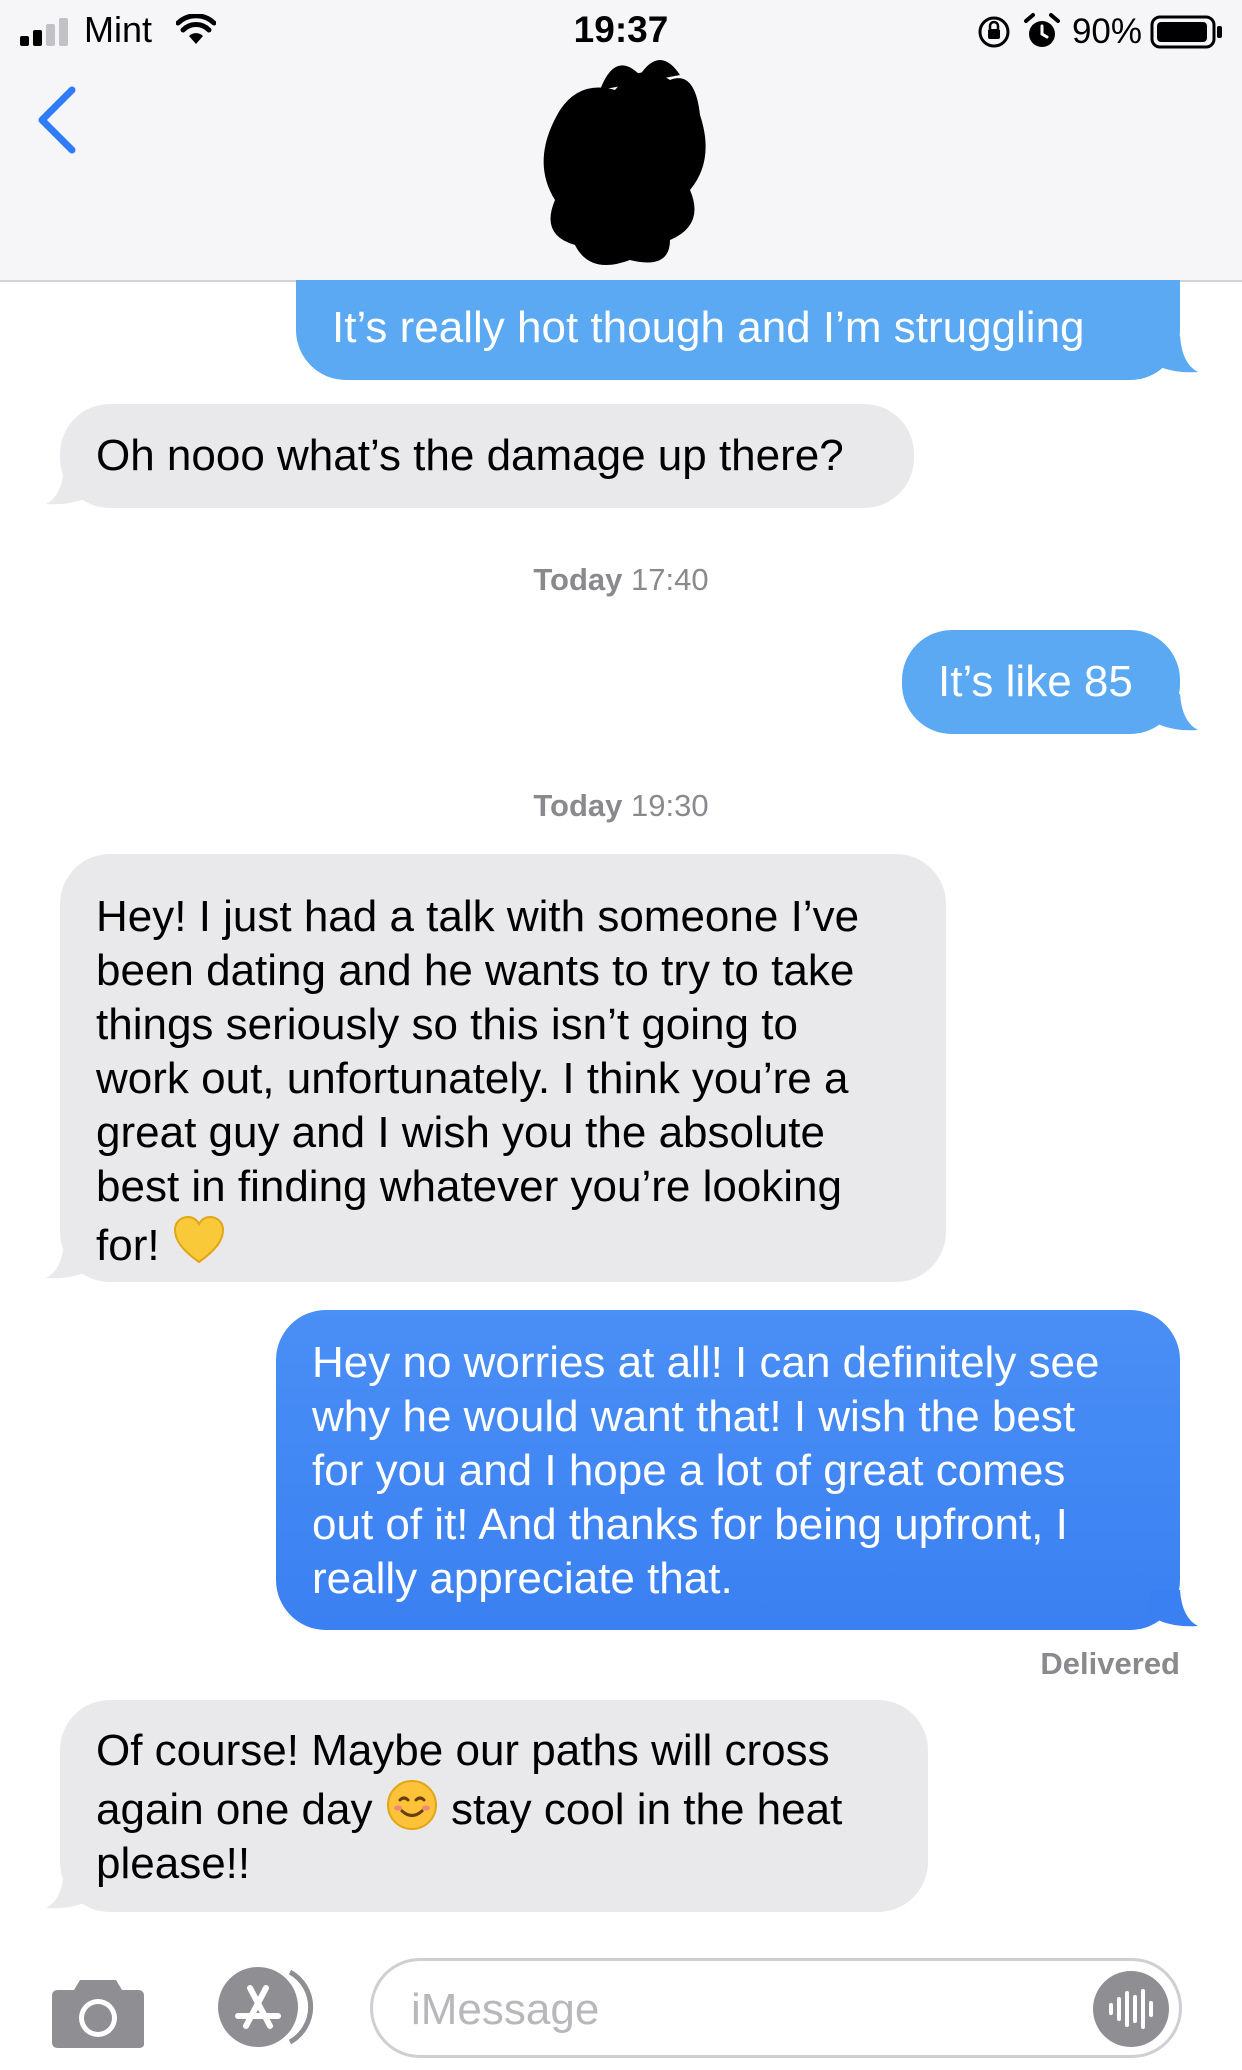 The image size is (1242, 2070). What do you see at coordinates (522, 1578) in the screenshot?
I see `message-line: really appreciate that.` at bounding box center [522, 1578].